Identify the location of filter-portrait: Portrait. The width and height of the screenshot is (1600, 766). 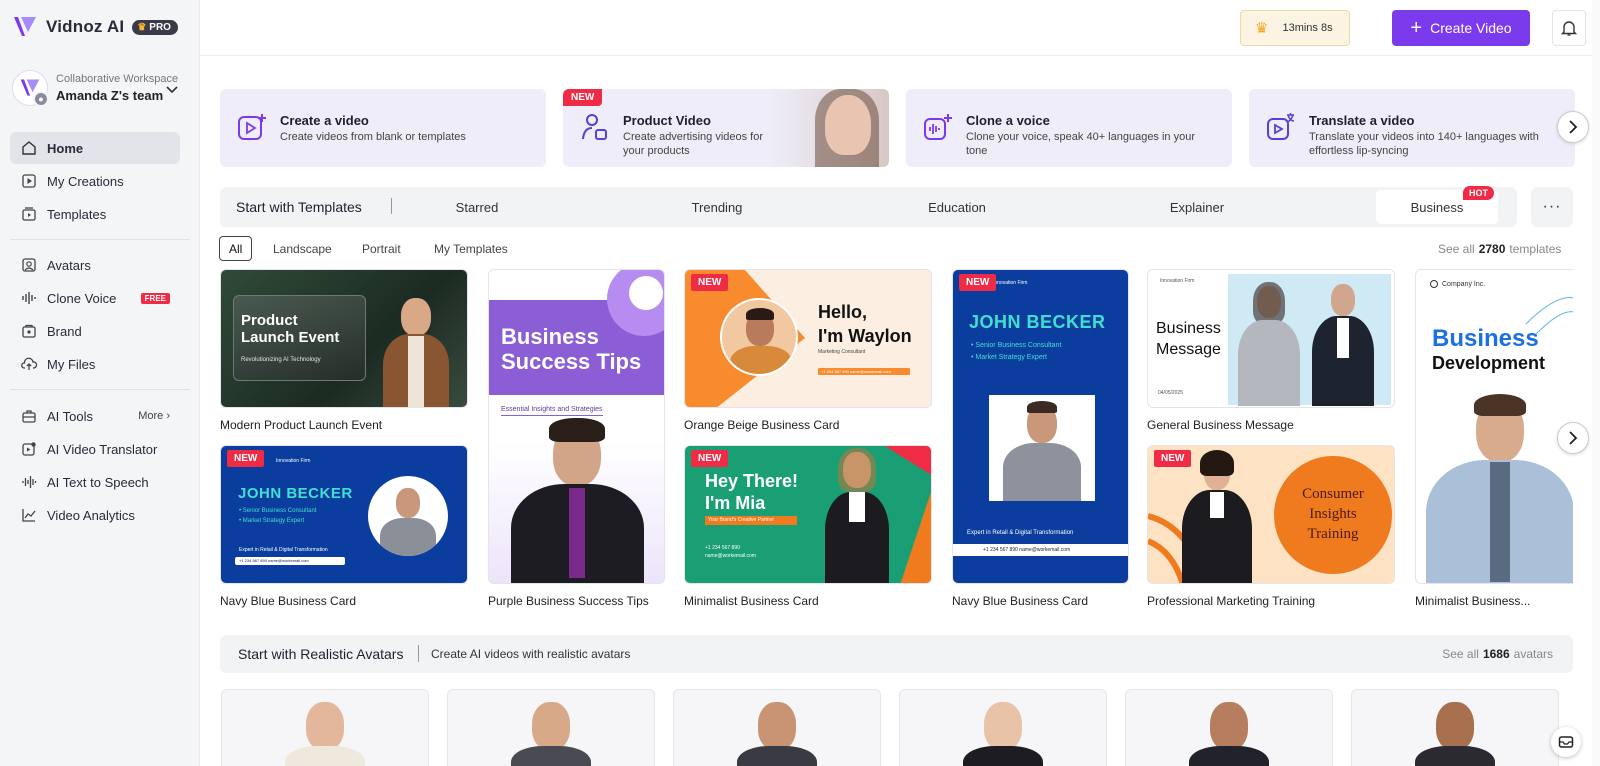
(381, 248).